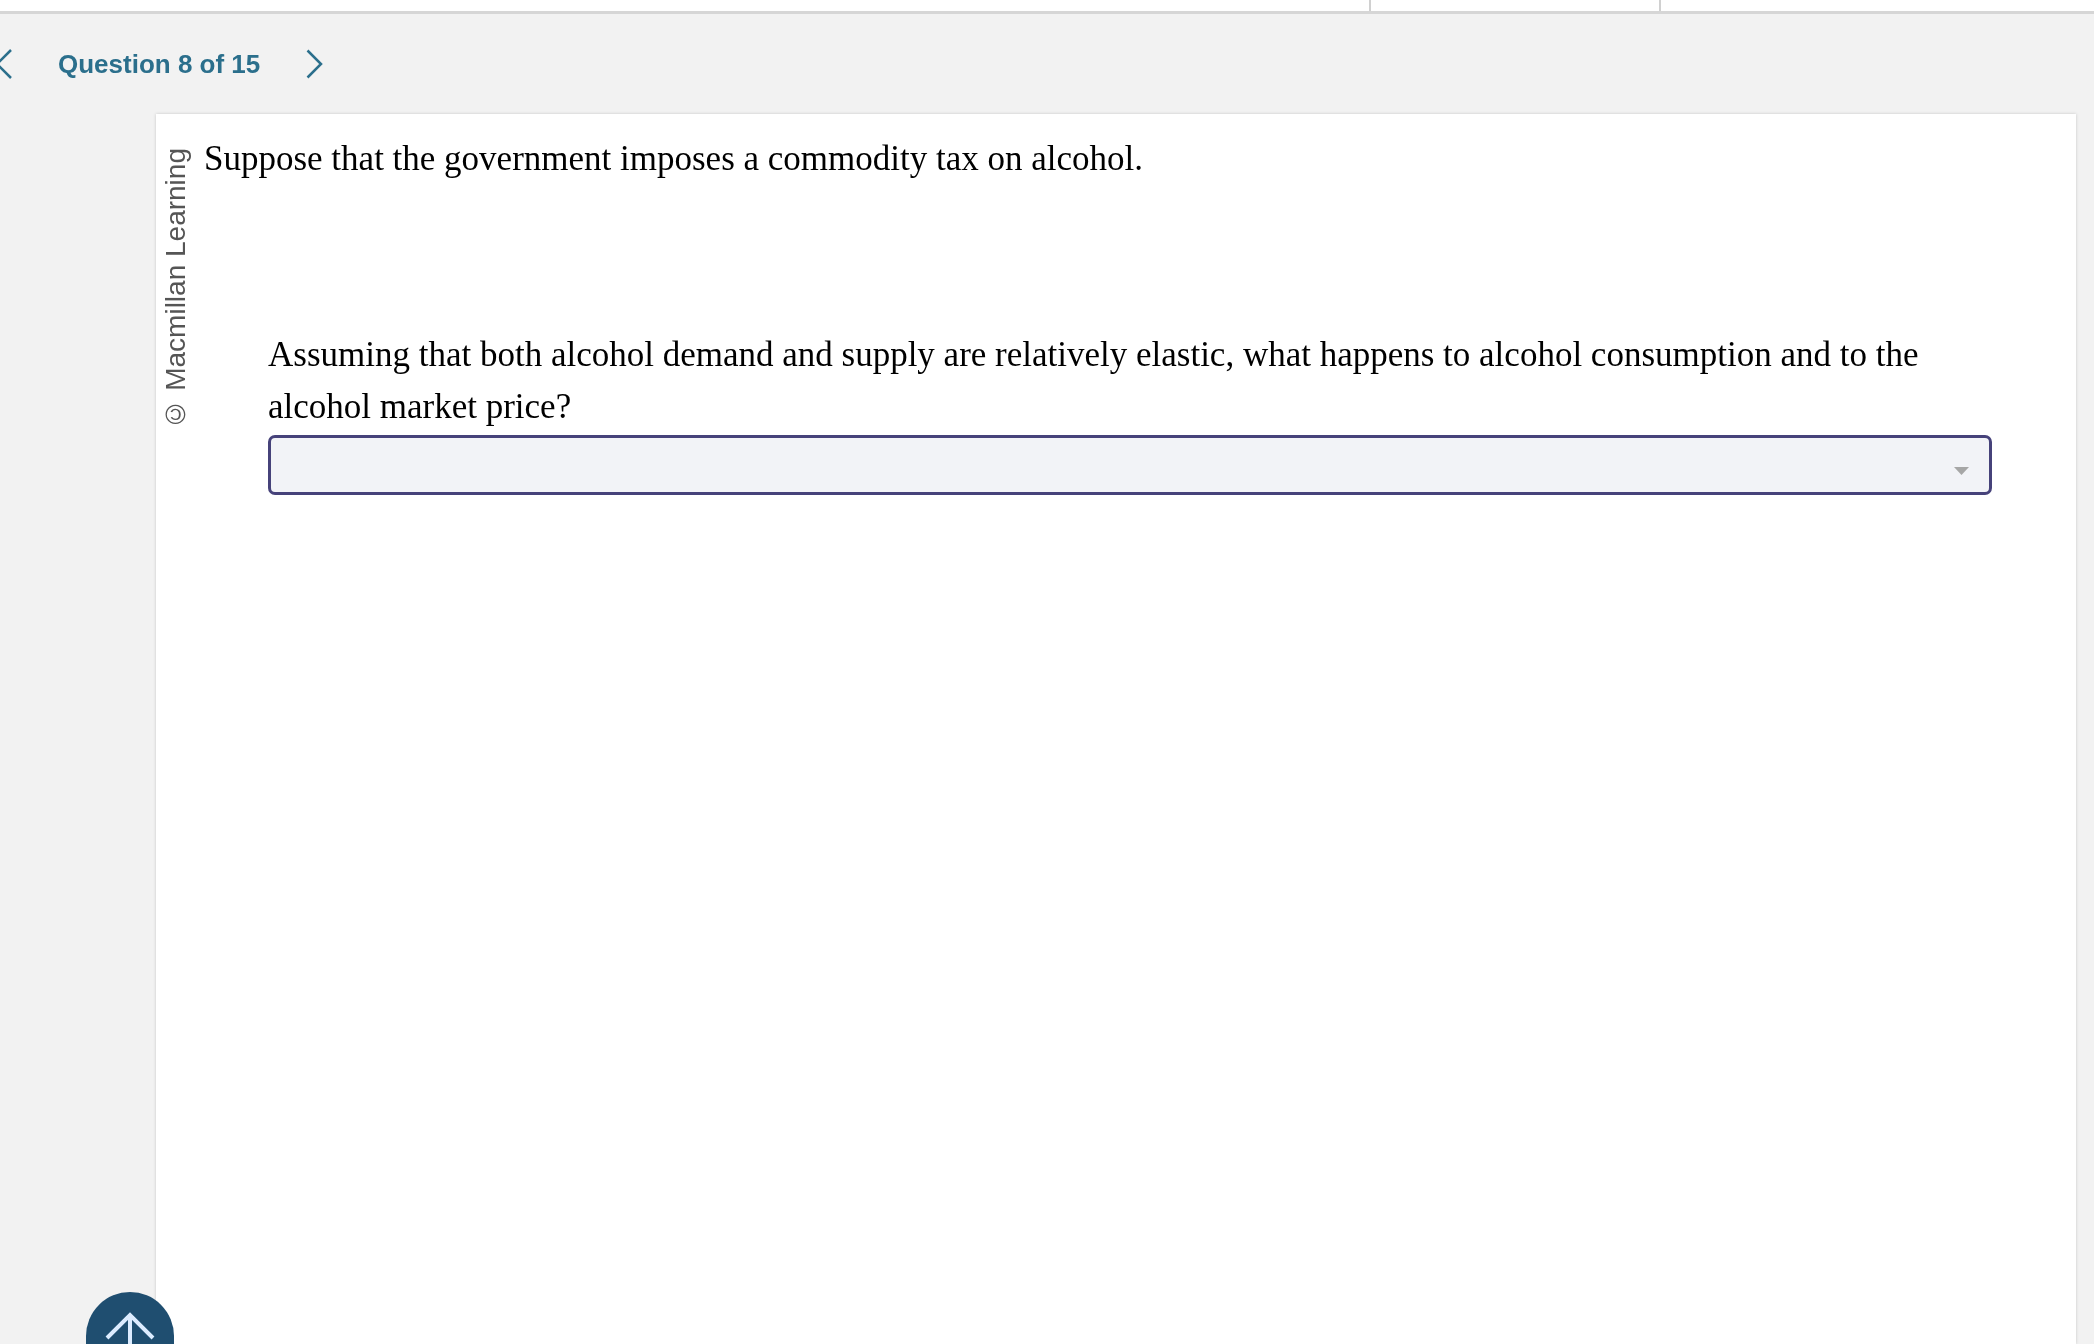  Describe the element at coordinates (176, 289) in the screenshot. I see `copyright-notice: © Macmillan Learning` at that location.